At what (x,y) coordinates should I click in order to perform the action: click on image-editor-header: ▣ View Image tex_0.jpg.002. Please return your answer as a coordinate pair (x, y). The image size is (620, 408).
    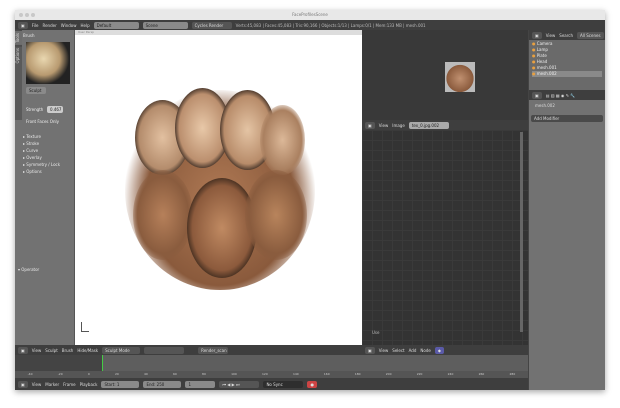
    Looking at the image, I should click on (445, 125).